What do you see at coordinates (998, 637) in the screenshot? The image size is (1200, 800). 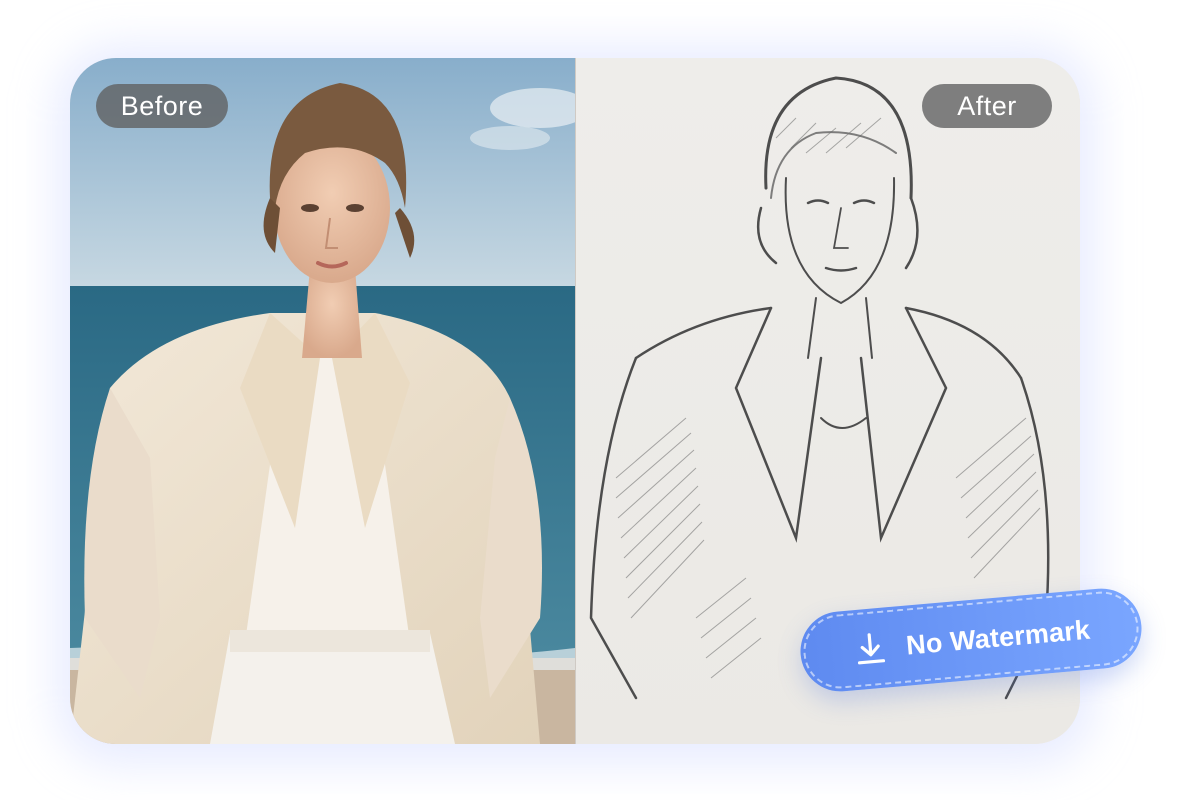 I see `no-watermark-label: No Watermark` at bounding box center [998, 637].